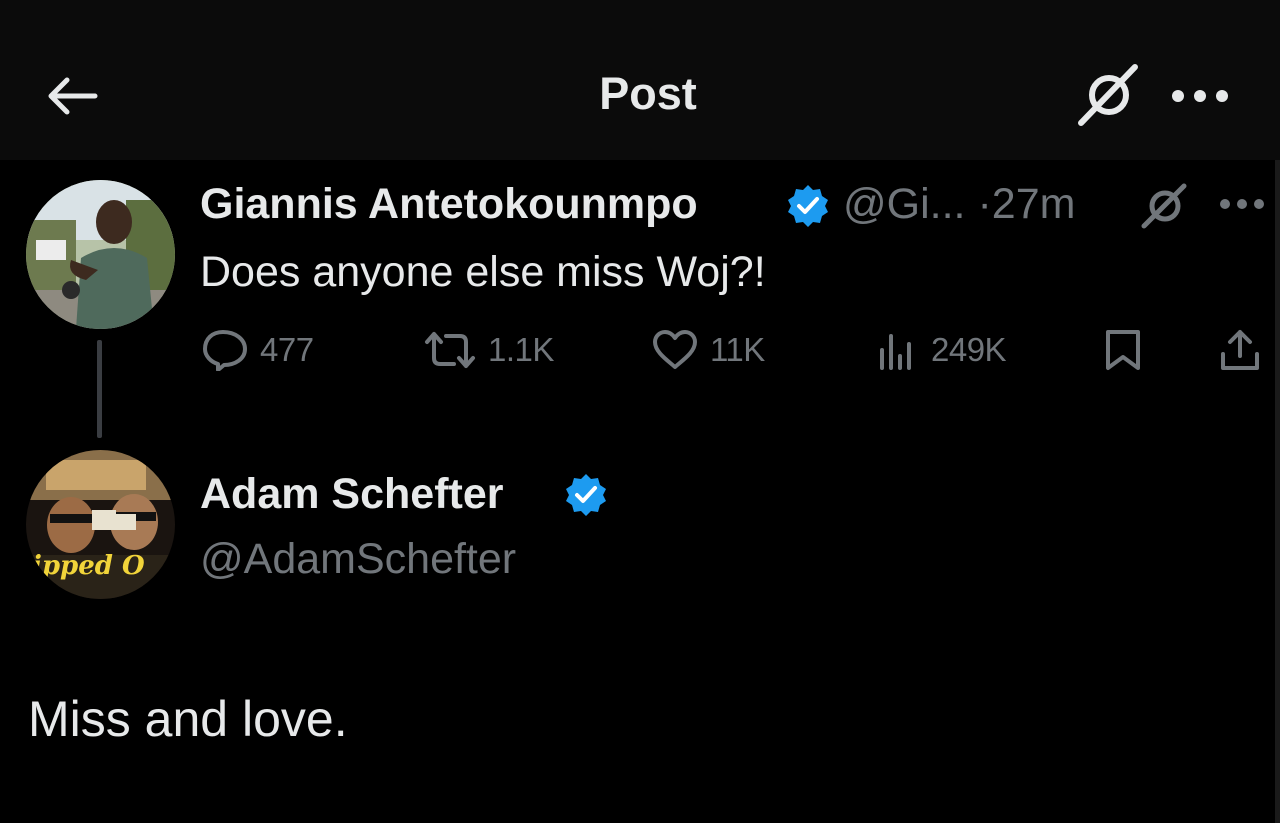  I want to click on more-options-button, so click(1200, 96).